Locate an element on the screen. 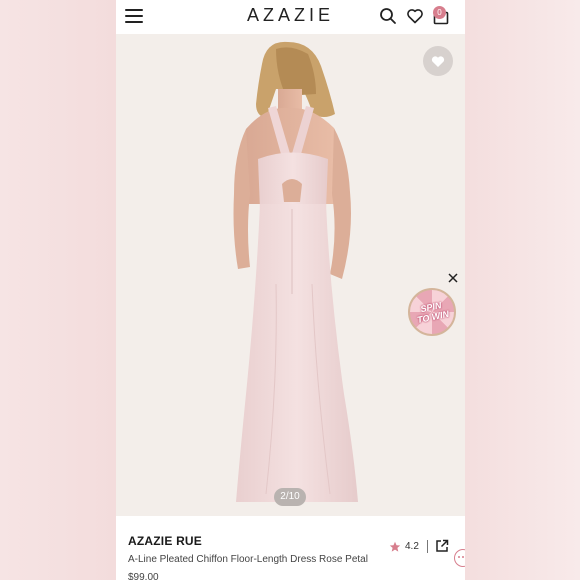 The height and width of the screenshot is (580, 580). close-icon is located at coordinates (453, 278).